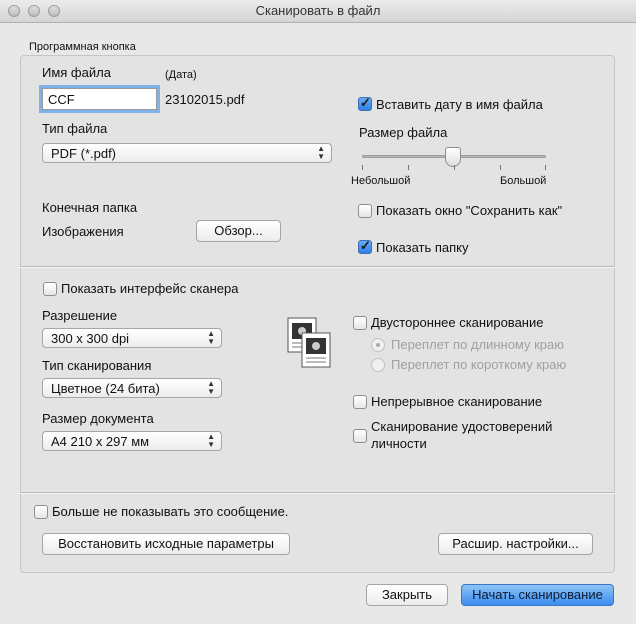 The width and height of the screenshot is (636, 624). What do you see at coordinates (422, 247) in the screenshot?
I see `show-folder-label: Показать папку` at bounding box center [422, 247].